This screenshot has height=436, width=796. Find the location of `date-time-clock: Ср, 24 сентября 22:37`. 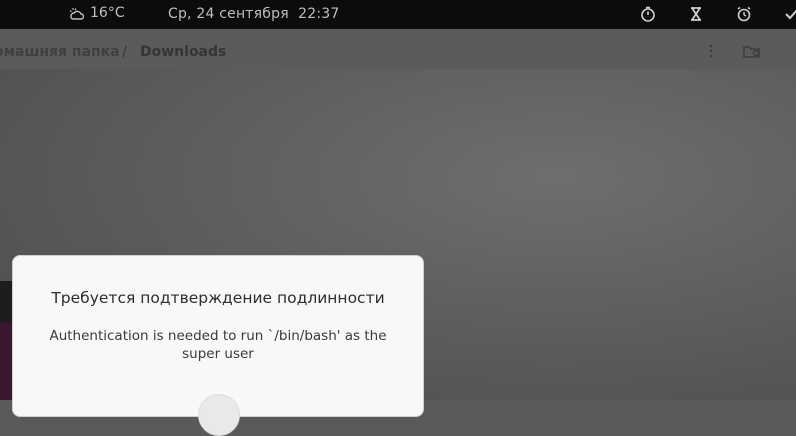

date-time-clock: Ср, 24 сентября 22:37 is located at coordinates (253, 14).